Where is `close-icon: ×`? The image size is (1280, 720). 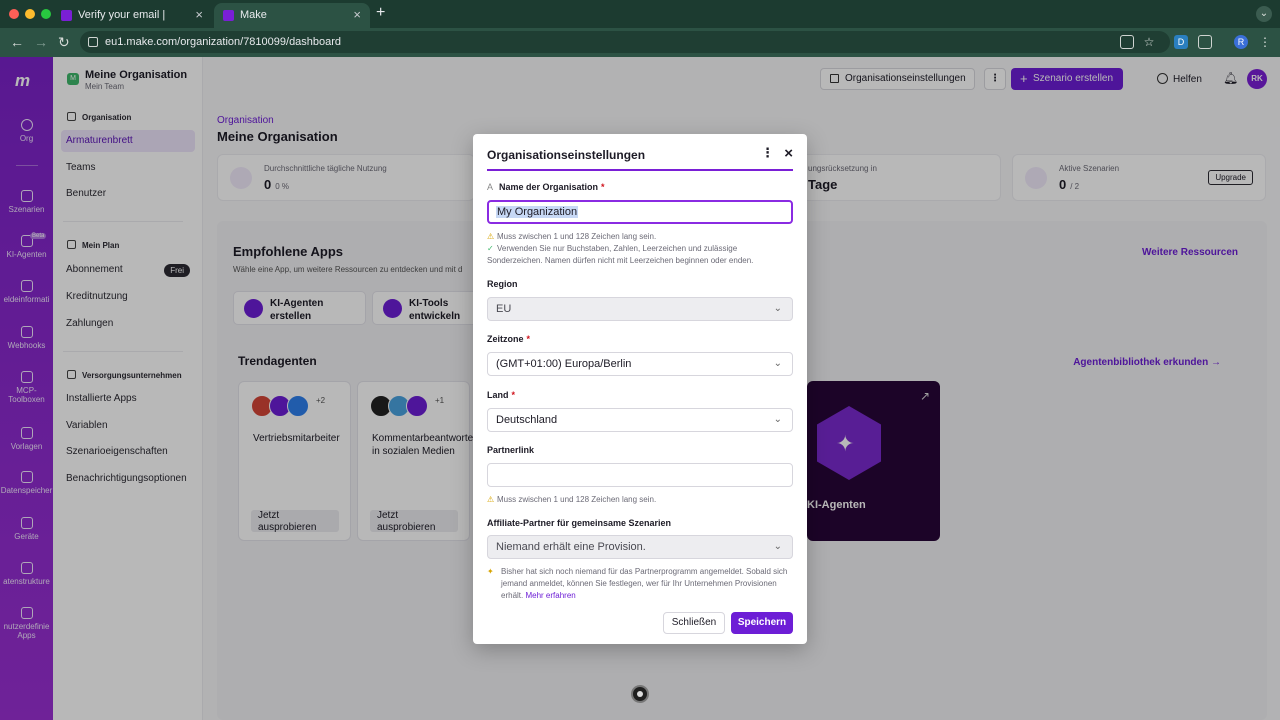 close-icon: × is located at coordinates (788, 153).